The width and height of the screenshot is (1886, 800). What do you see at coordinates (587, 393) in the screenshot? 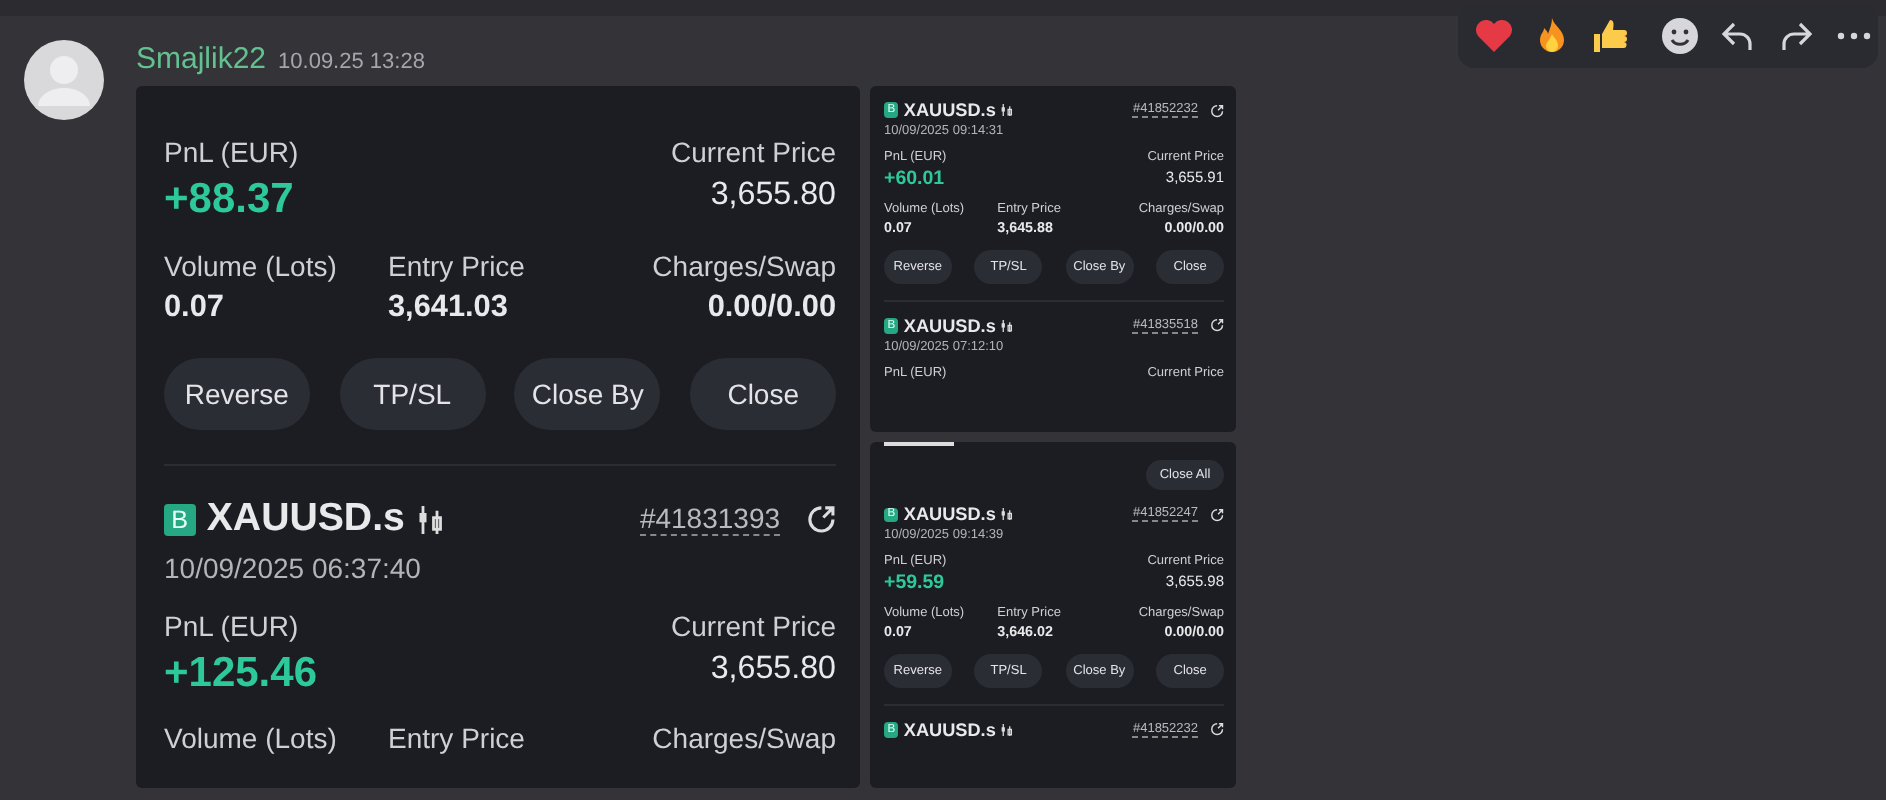
I see `action-button: Close By` at bounding box center [587, 393].